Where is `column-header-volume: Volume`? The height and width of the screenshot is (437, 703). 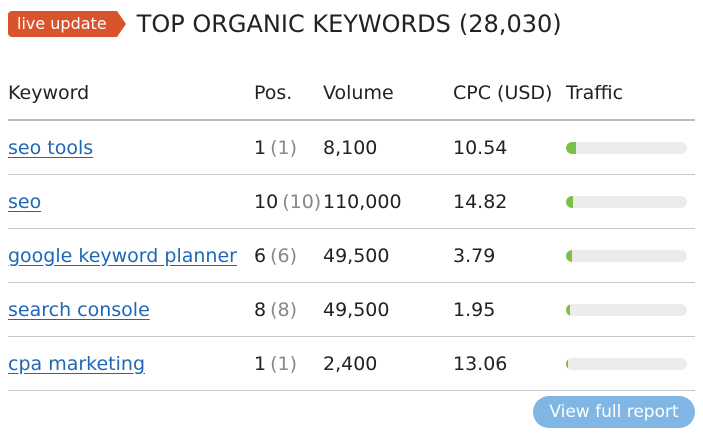
column-header-volume: Volume is located at coordinates (358, 92).